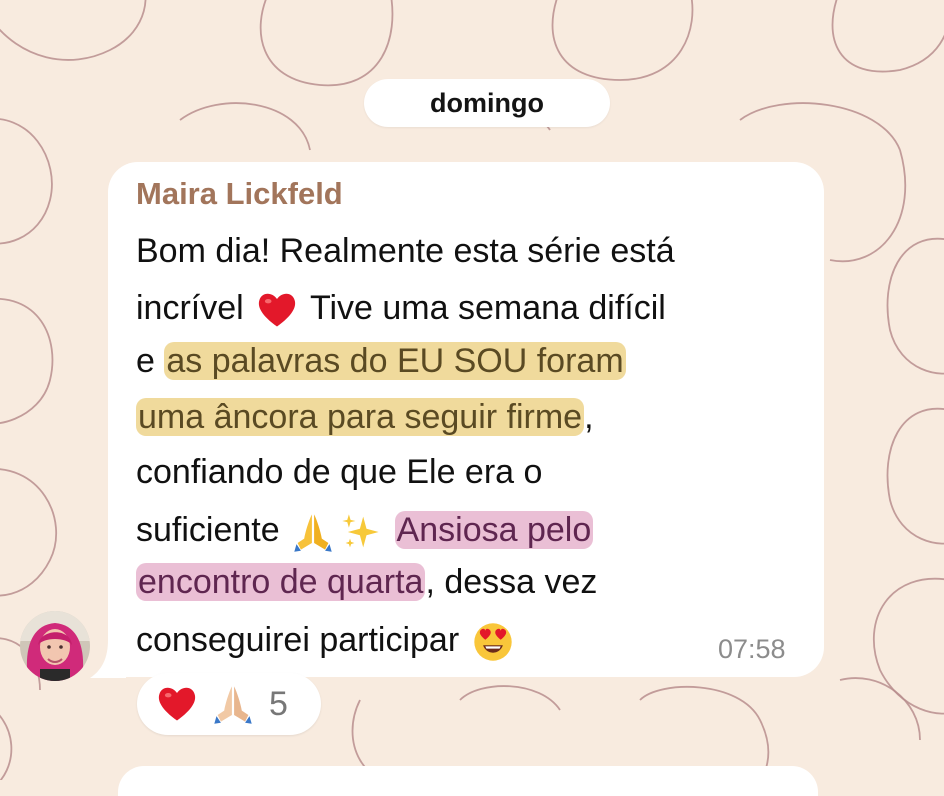 Image resolution: width=944 pixels, height=796 pixels. What do you see at coordinates (493, 642) in the screenshot?
I see `heart-eyes-icon` at bounding box center [493, 642].